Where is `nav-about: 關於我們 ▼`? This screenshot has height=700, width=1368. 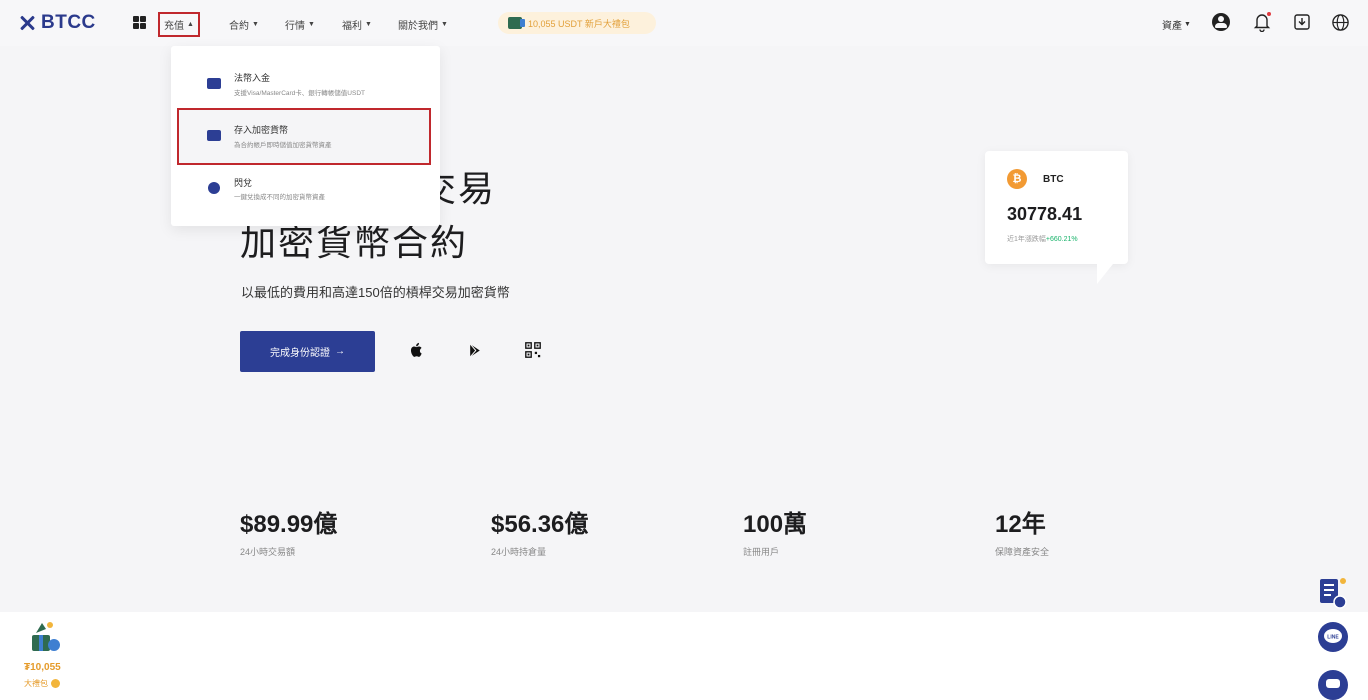
nav-about: 關於我們 ▼ is located at coordinates (423, 24).